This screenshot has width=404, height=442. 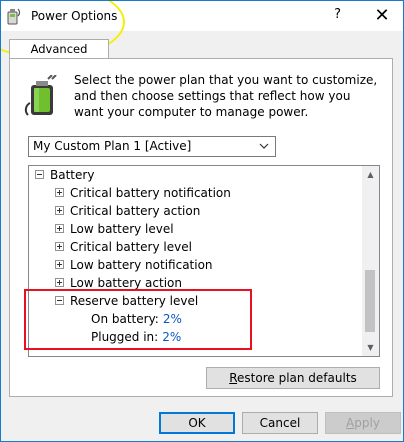 What do you see at coordinates (370, 174) in the screenshot?
I see `scroll-up-arrow-icon: ▲` at bounding box center [370, 174].